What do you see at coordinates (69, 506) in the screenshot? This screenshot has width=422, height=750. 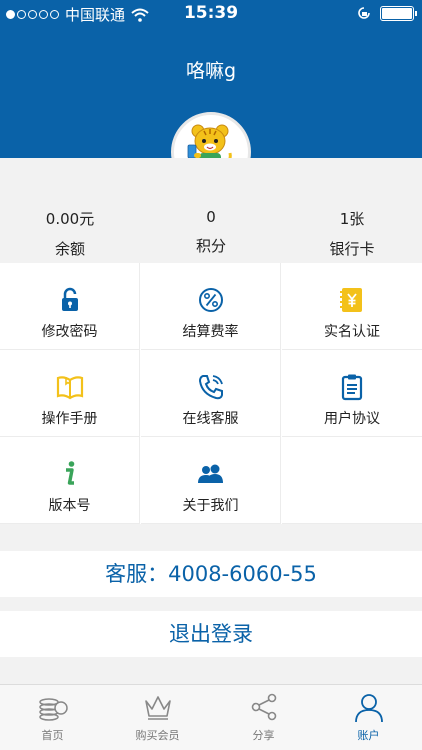 I see `menu-label: 版本号` at bounding box center [69, 506].